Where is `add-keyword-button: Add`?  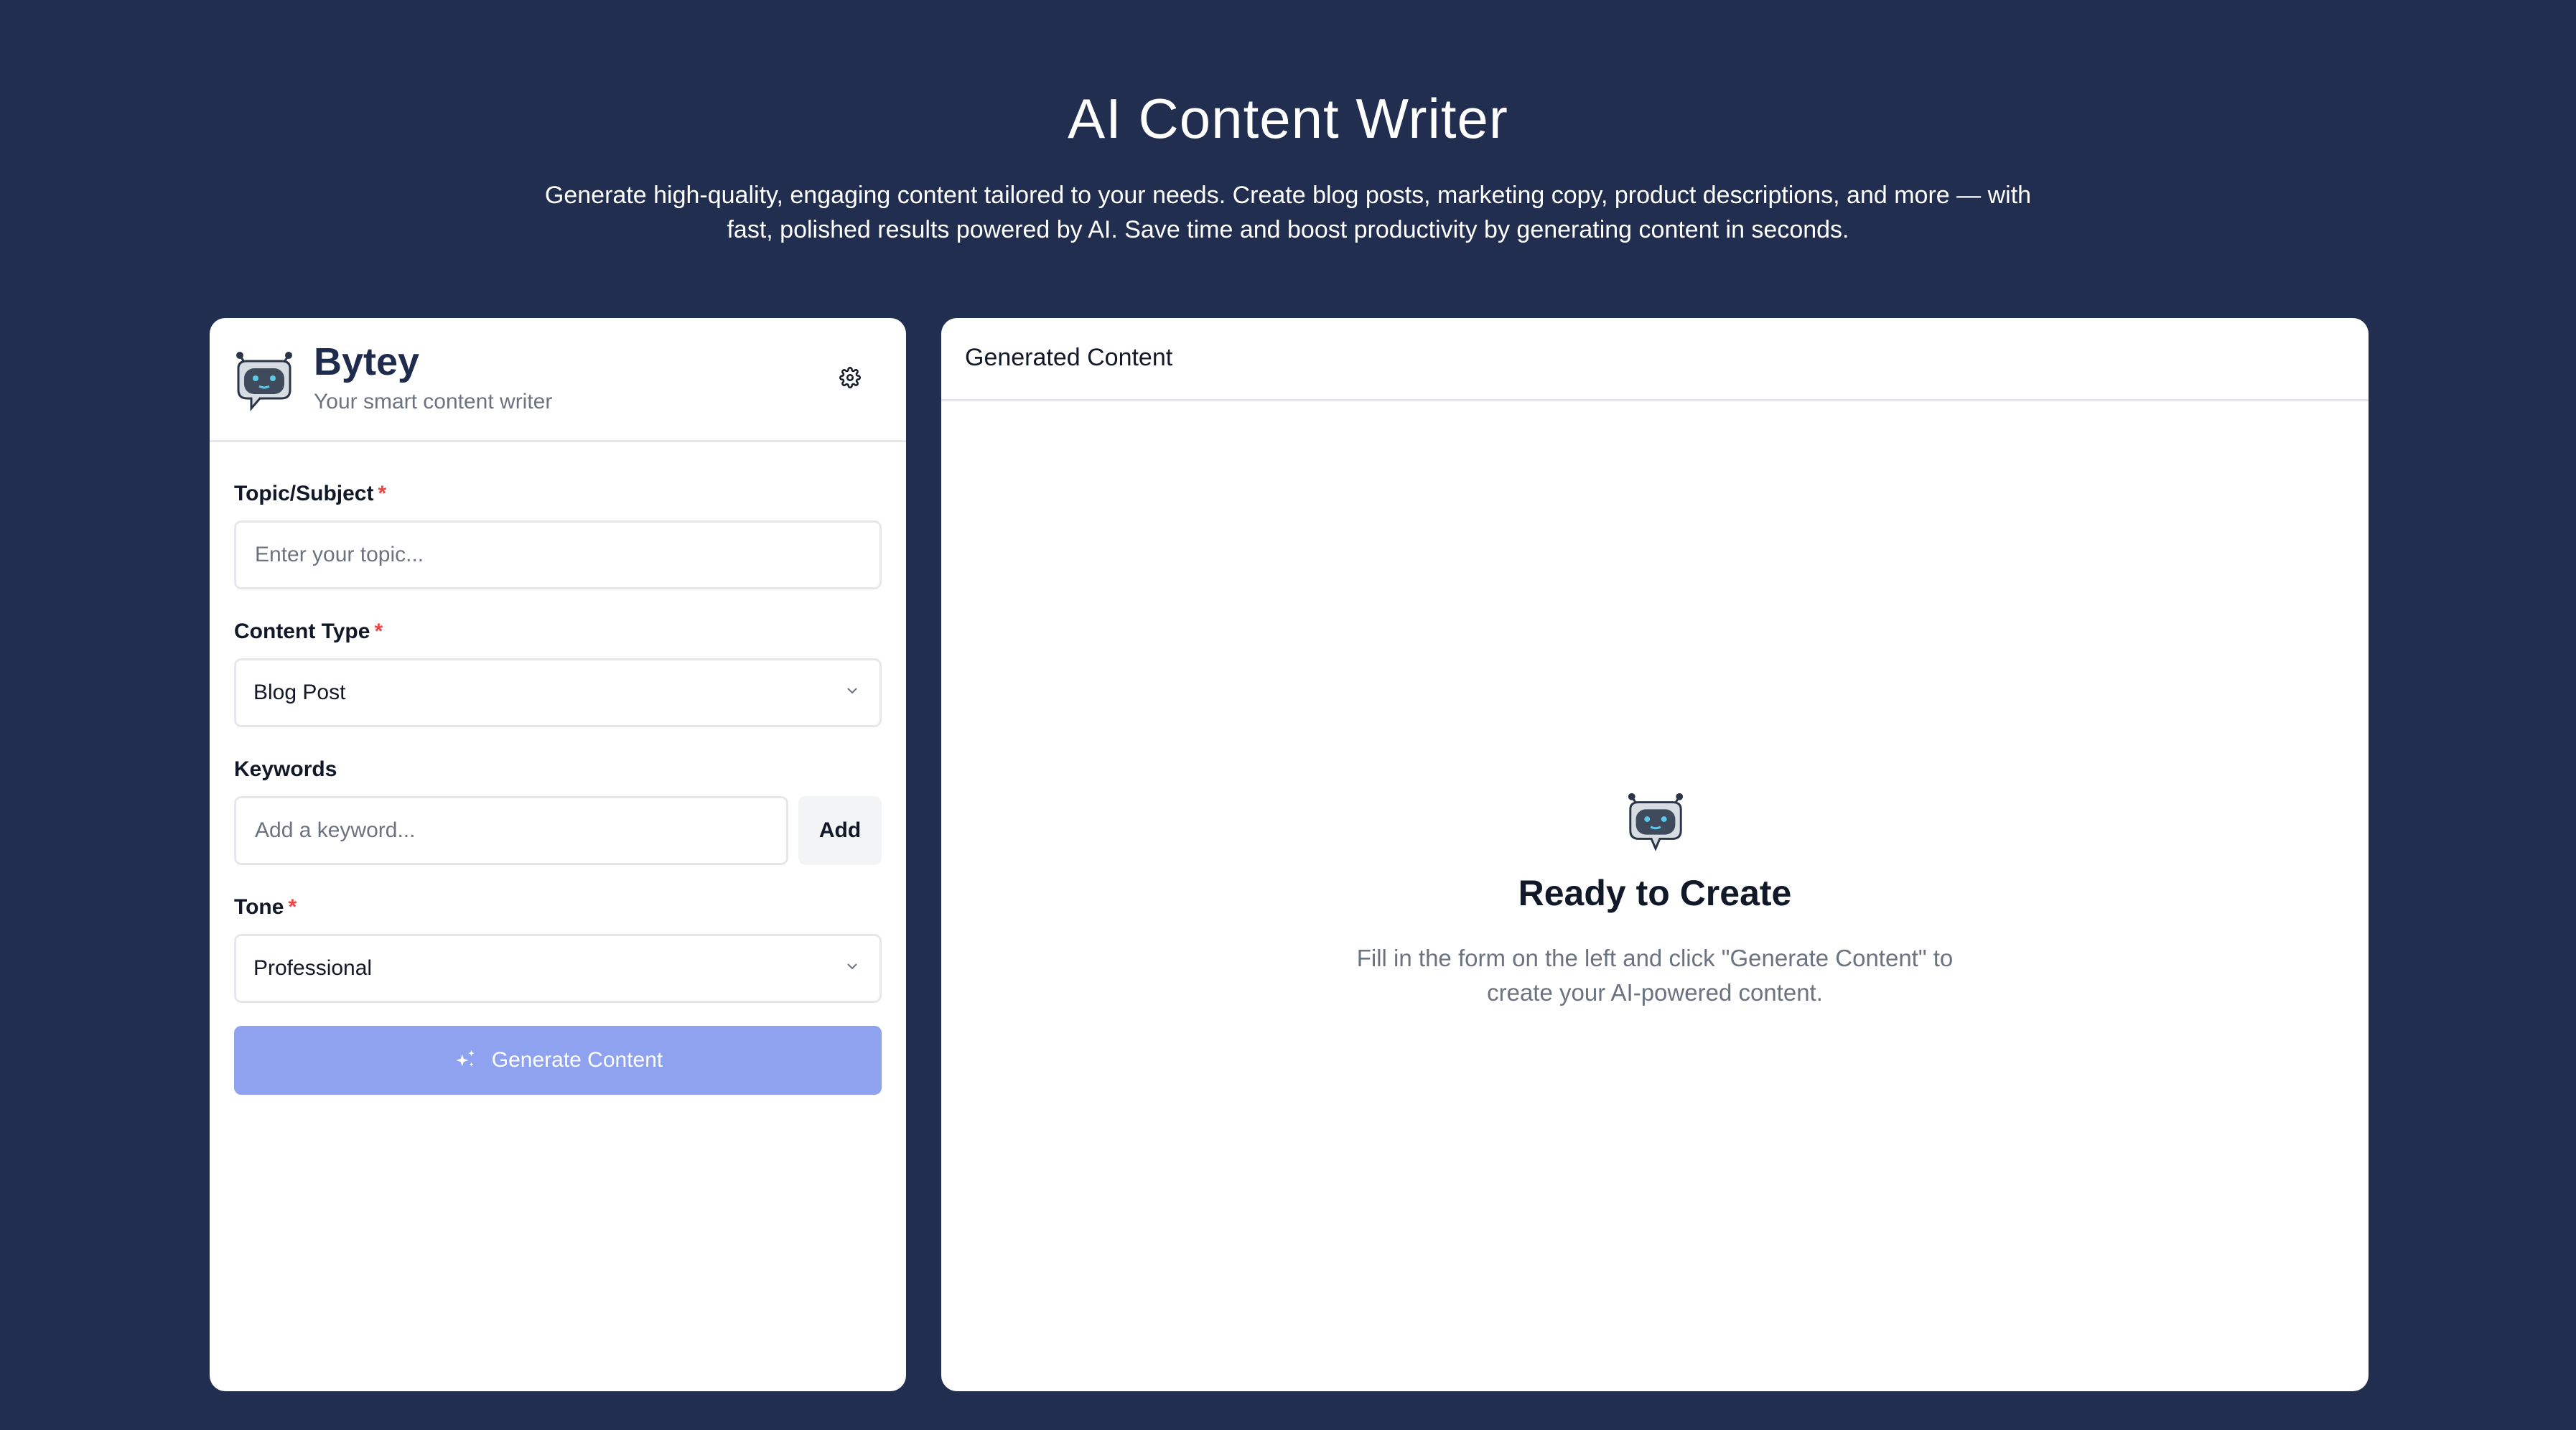 add-keyword-button: Add is located at coordinates (840, 830).